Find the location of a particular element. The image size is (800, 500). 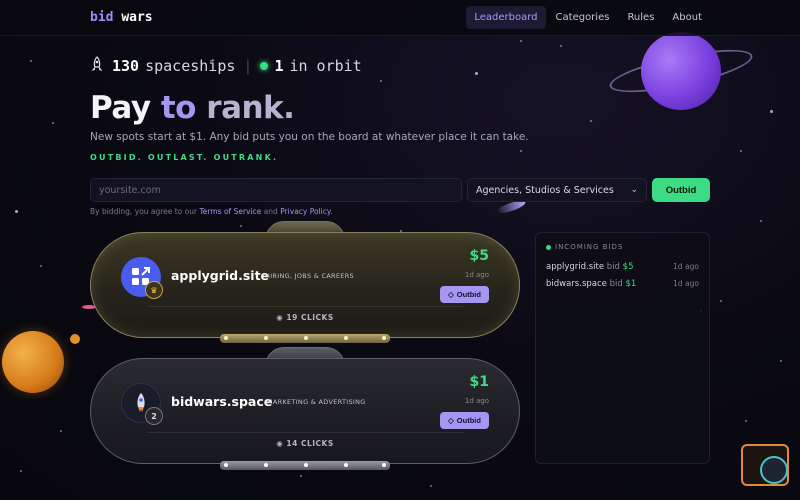

assistant-icon is located at coordinates (774, 470).